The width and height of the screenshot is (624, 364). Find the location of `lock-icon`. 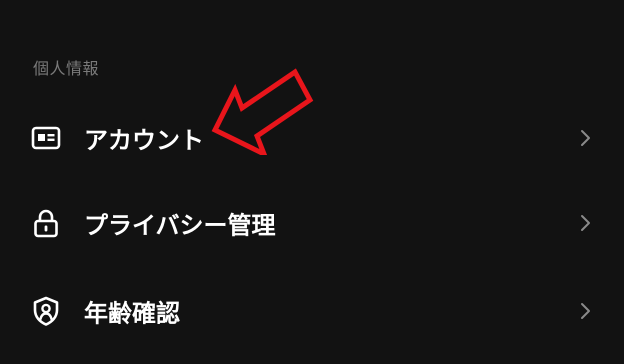

lock-icon is located at coordinates (46, 223).